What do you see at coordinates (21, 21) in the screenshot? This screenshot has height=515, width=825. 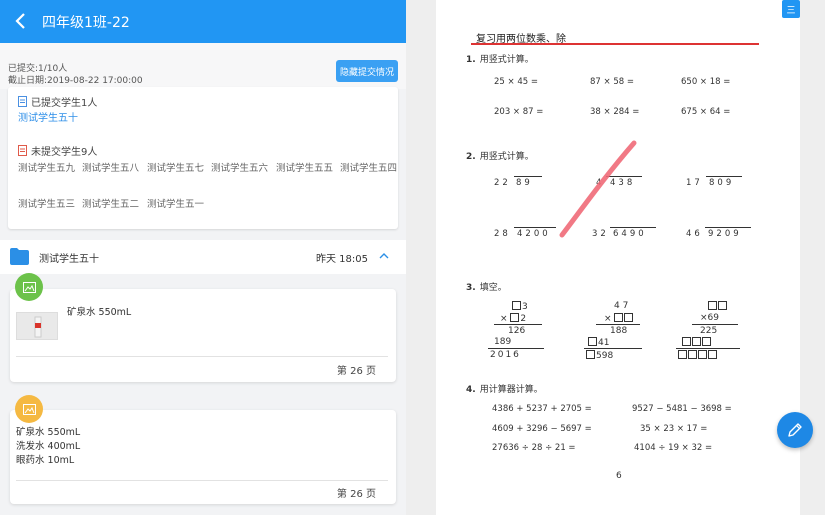 I see `back-arrow-icon` at bounding box center [21, 21].